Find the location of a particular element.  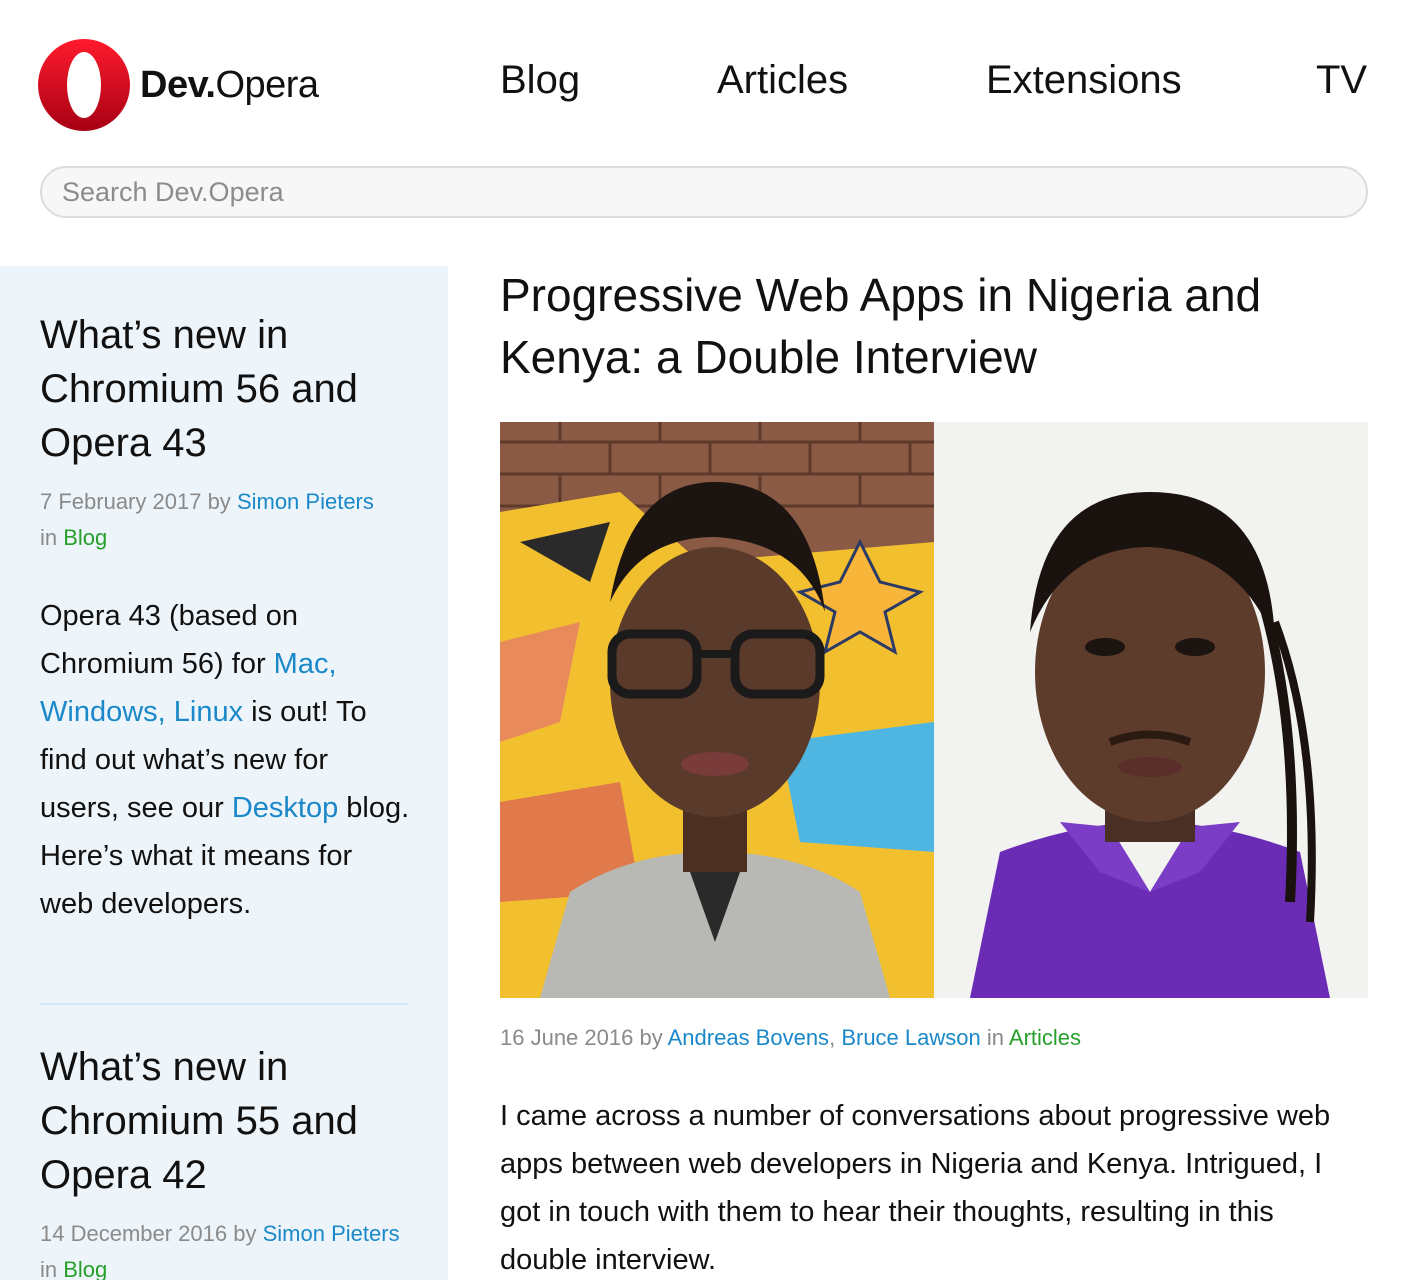

article-by: by is located at coordinates (651, 1037).